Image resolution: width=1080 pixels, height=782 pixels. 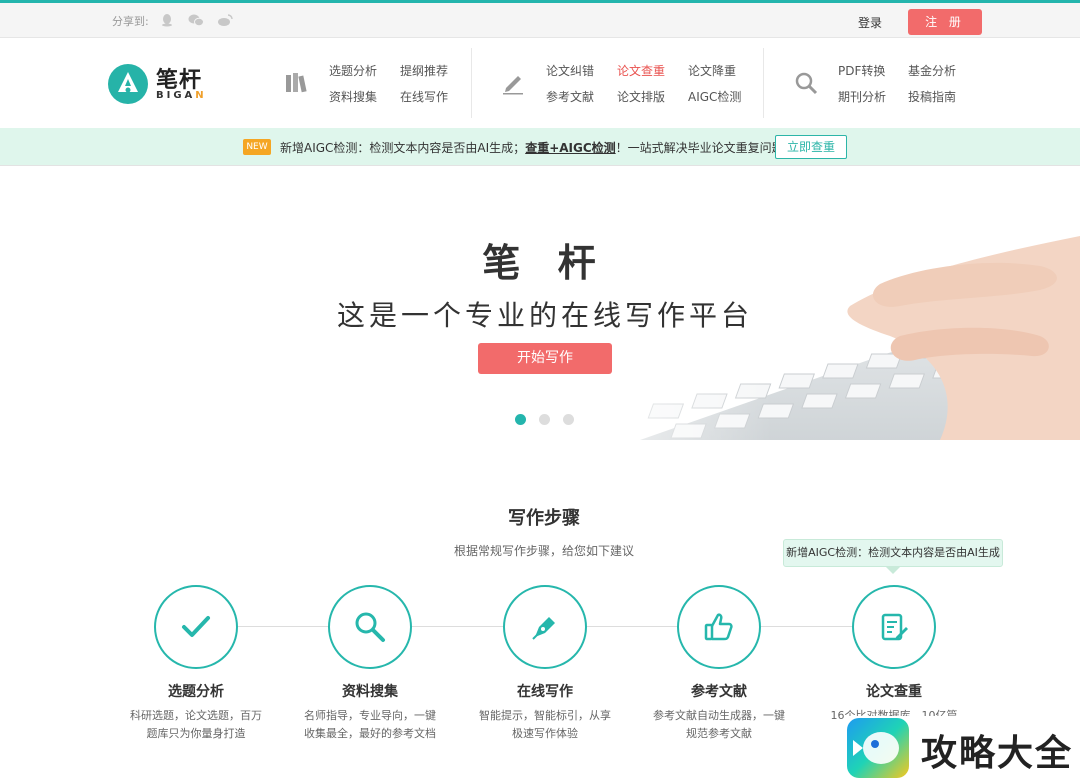 What do you see at coordinates (719, 724) in the screenshot?
I see `step-description: 参考文献自动生成器，一键 规范参考文献` at bounding box center [719, 724].